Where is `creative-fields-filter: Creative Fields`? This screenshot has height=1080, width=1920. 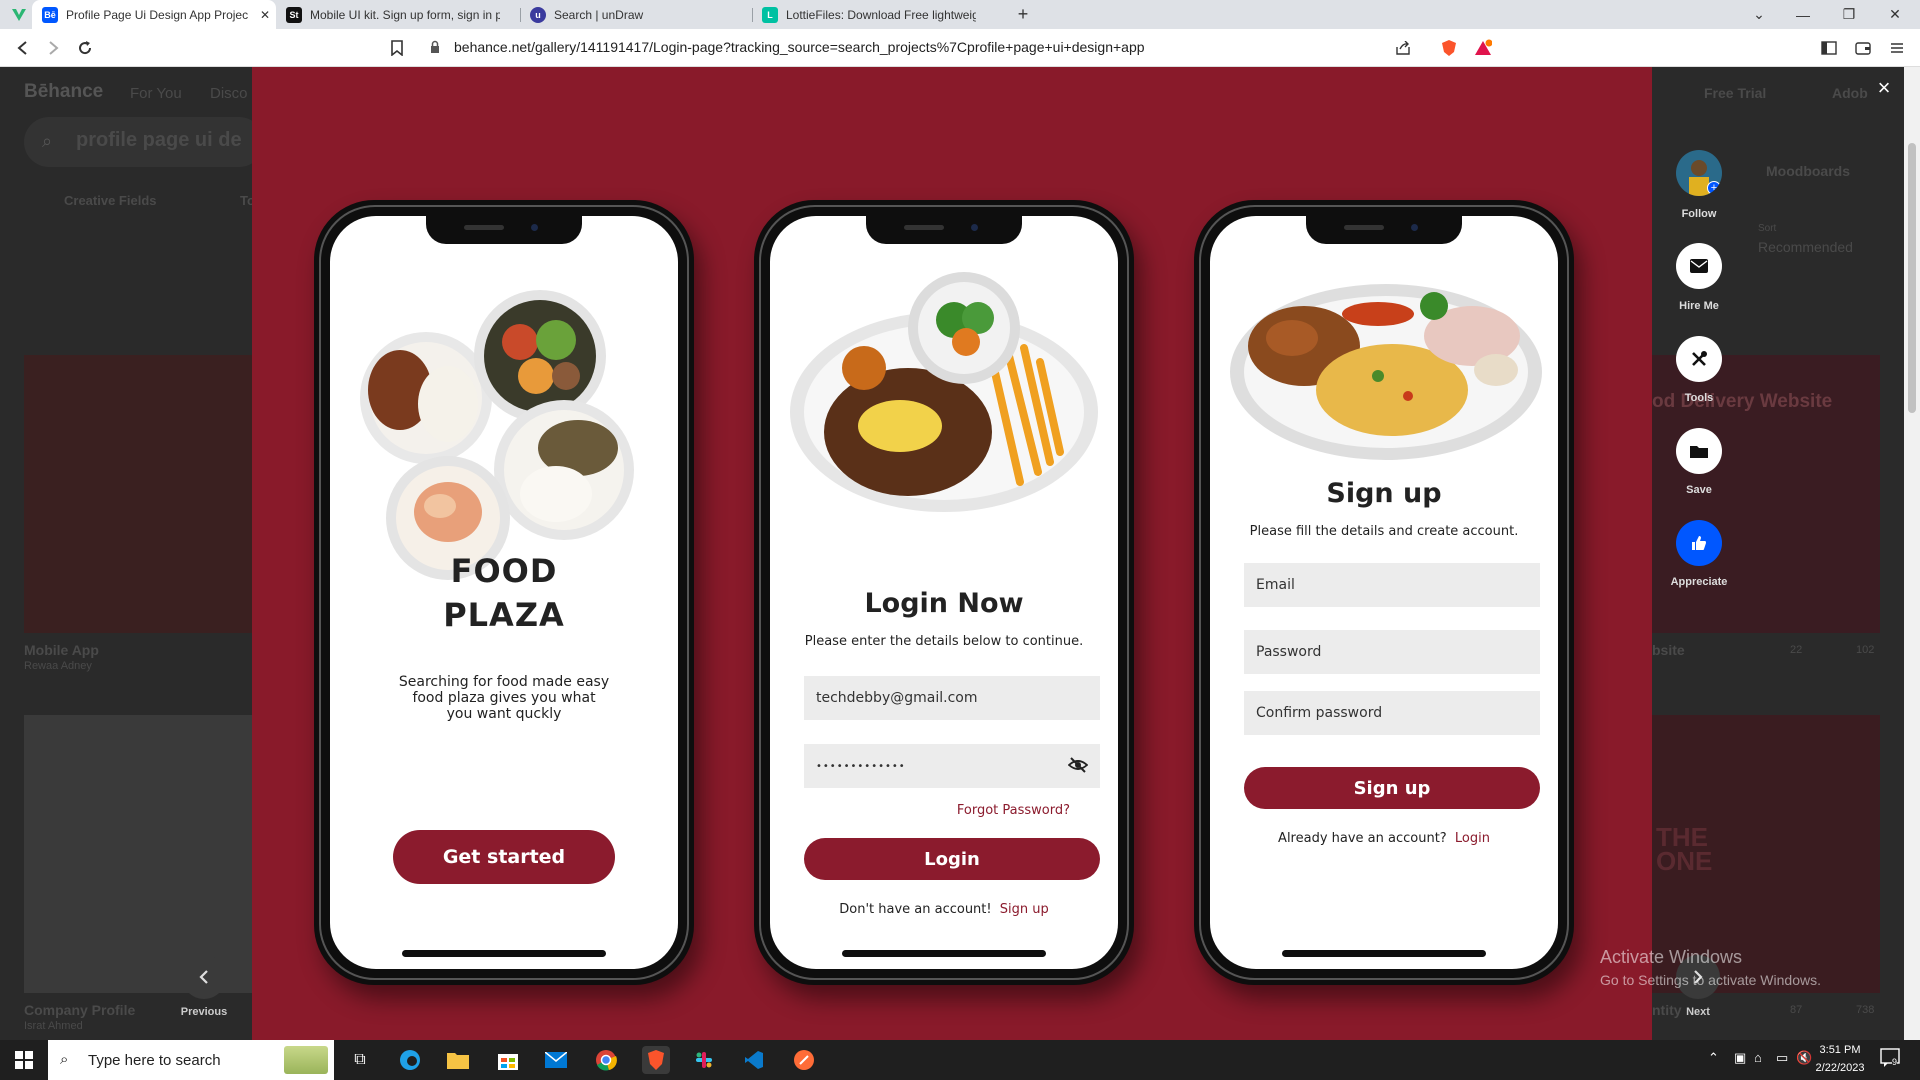 creative-fields-filter: Creative Fields is located at coordinates (110, 200).